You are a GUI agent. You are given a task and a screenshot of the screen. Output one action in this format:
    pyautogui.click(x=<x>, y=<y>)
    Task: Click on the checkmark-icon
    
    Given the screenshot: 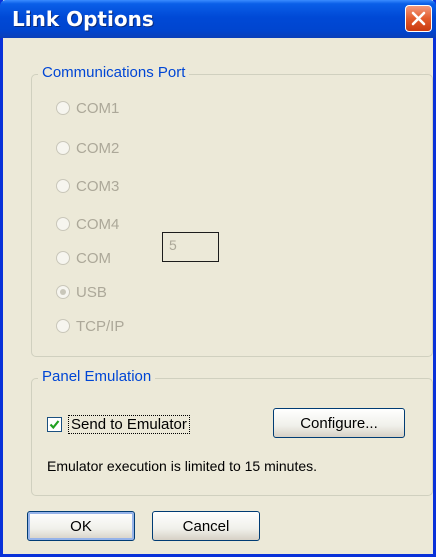 What is the action you would take?
    pyautogui.click(x=54, y=425)
    